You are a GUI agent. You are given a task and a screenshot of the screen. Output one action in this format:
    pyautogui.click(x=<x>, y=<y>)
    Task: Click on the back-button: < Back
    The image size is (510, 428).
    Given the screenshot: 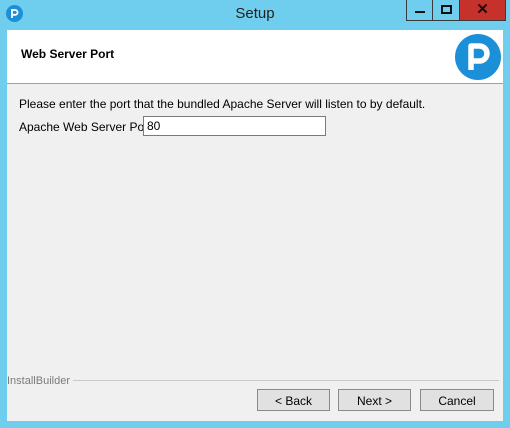 What is the action you would take?
    pyautogui.click(x=293, y=400)
    